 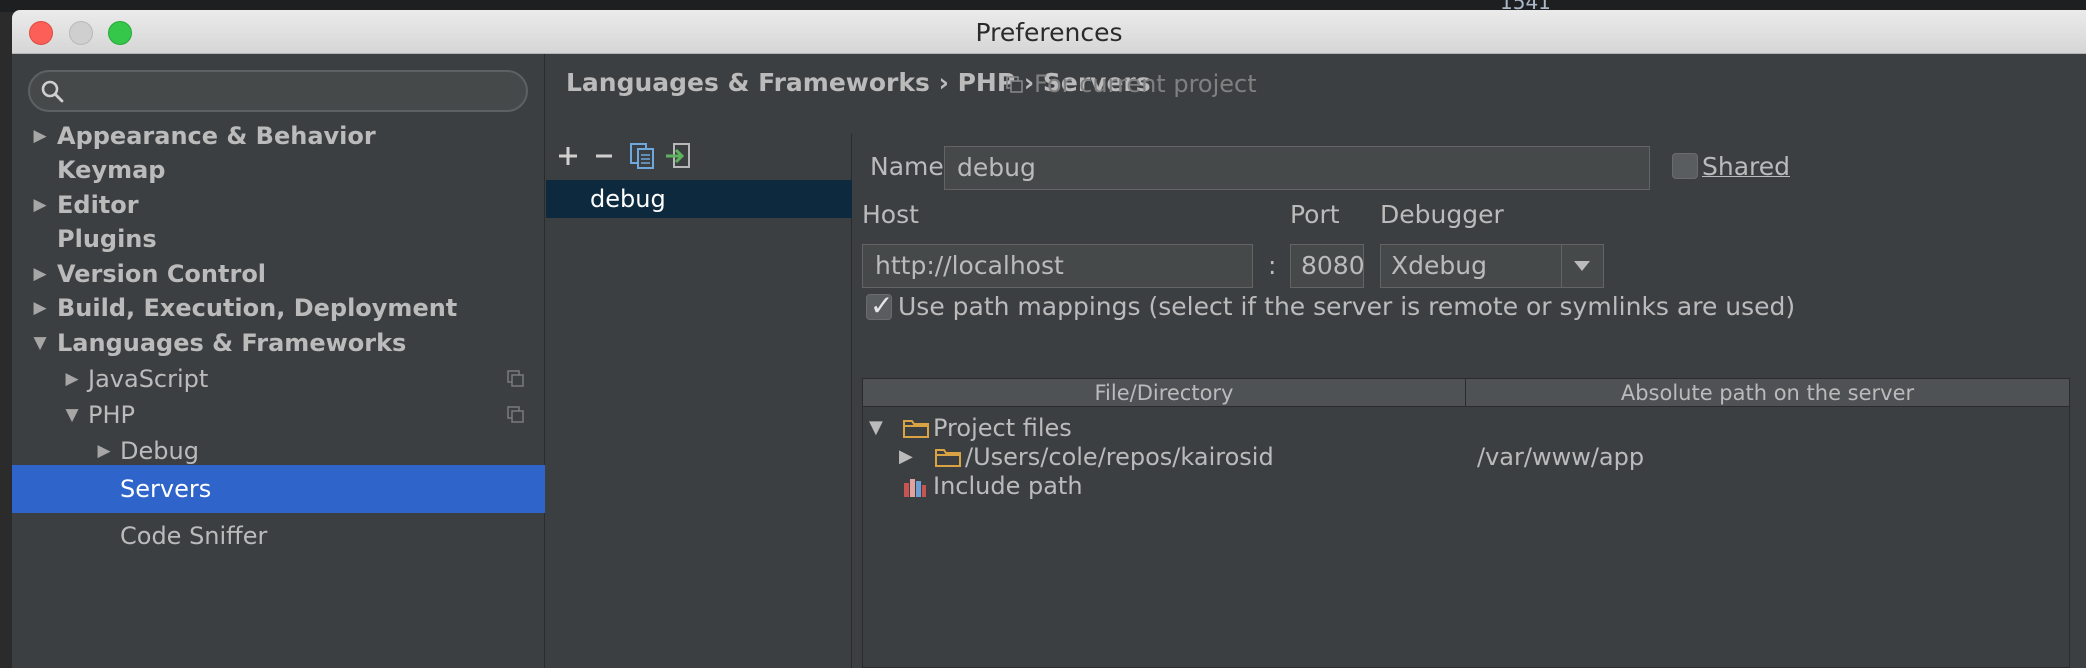 I want to click on title-bar: Preferences, so click(x=1049, y=32).